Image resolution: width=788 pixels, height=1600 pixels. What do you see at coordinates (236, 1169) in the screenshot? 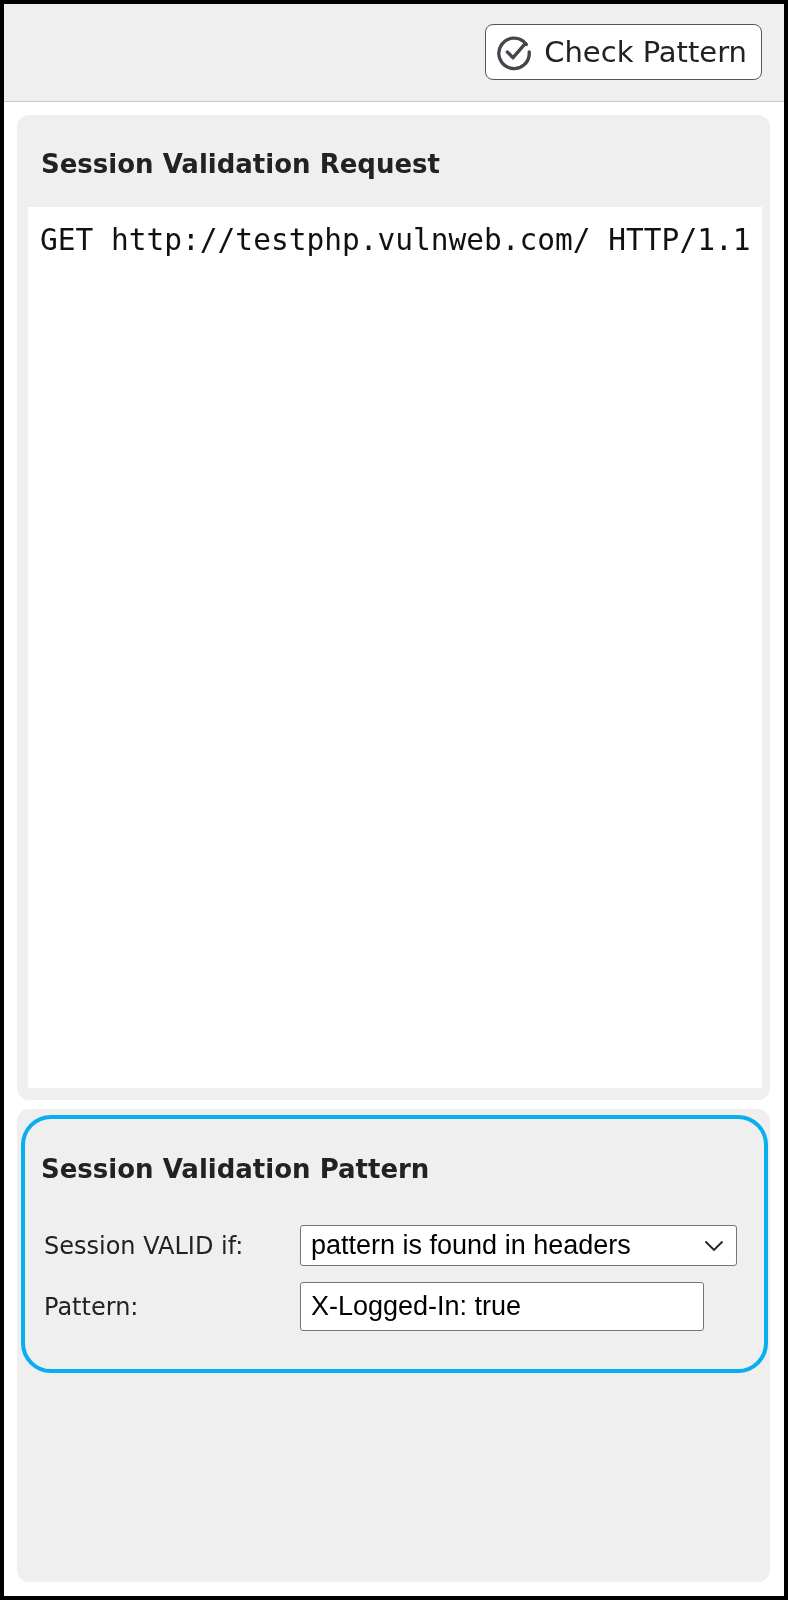
I see `section-title: Session Validation Pattern` at bounding box center [236, 1169].